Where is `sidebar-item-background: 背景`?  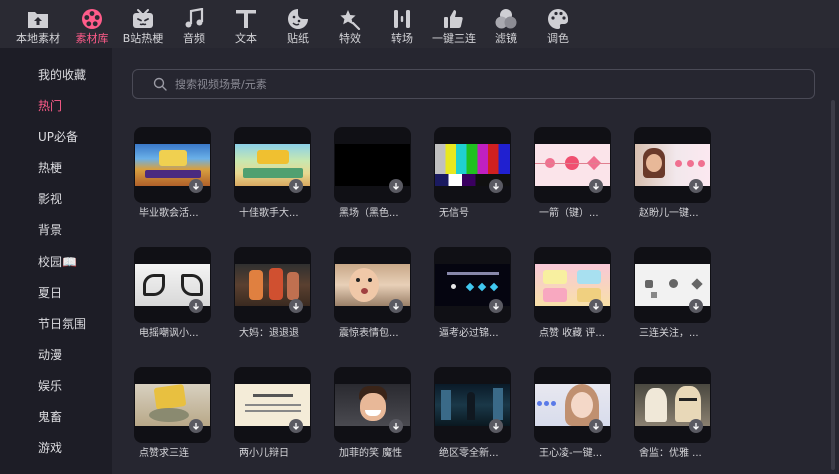 sidebar-item-background: 背景 is located at coordinates (50, 230).